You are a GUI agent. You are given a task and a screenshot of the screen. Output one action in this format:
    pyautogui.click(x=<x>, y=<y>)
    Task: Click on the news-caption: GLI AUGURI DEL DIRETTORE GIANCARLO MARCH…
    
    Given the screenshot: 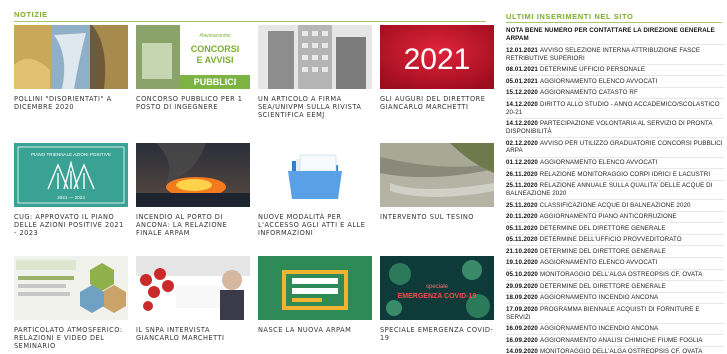 What is the action you would take?
    pyautogui.click(x=437, y=103)
    